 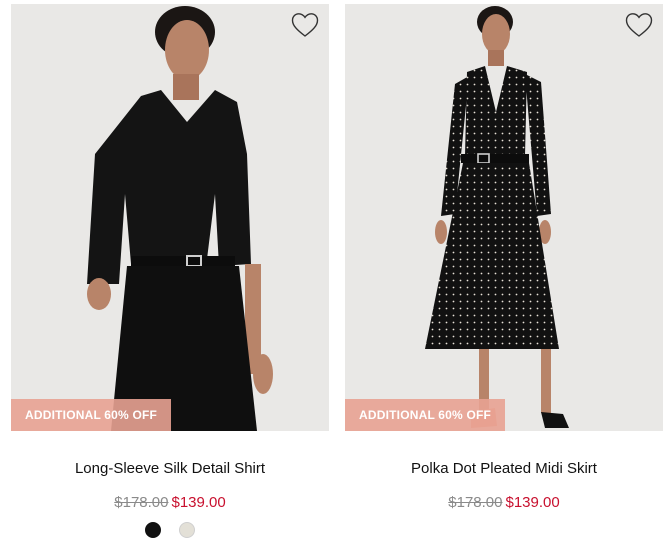 I want to click on product-name-link: Long-Sleeve Silk Detail Shirt, so click(x=170, y=469).